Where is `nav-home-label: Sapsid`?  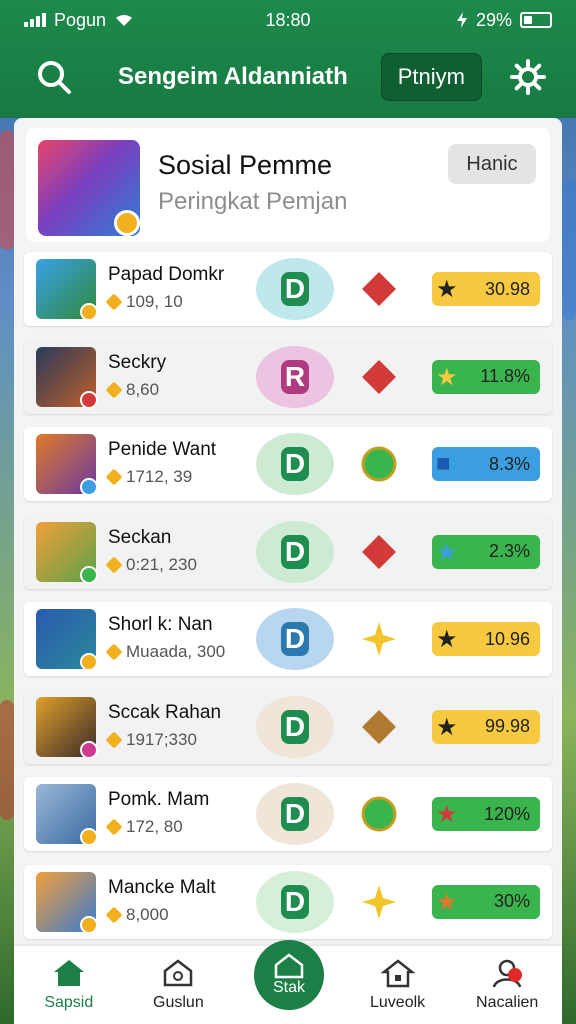
nav-home-label: Sapsid is located at coordinates (69, 1002).